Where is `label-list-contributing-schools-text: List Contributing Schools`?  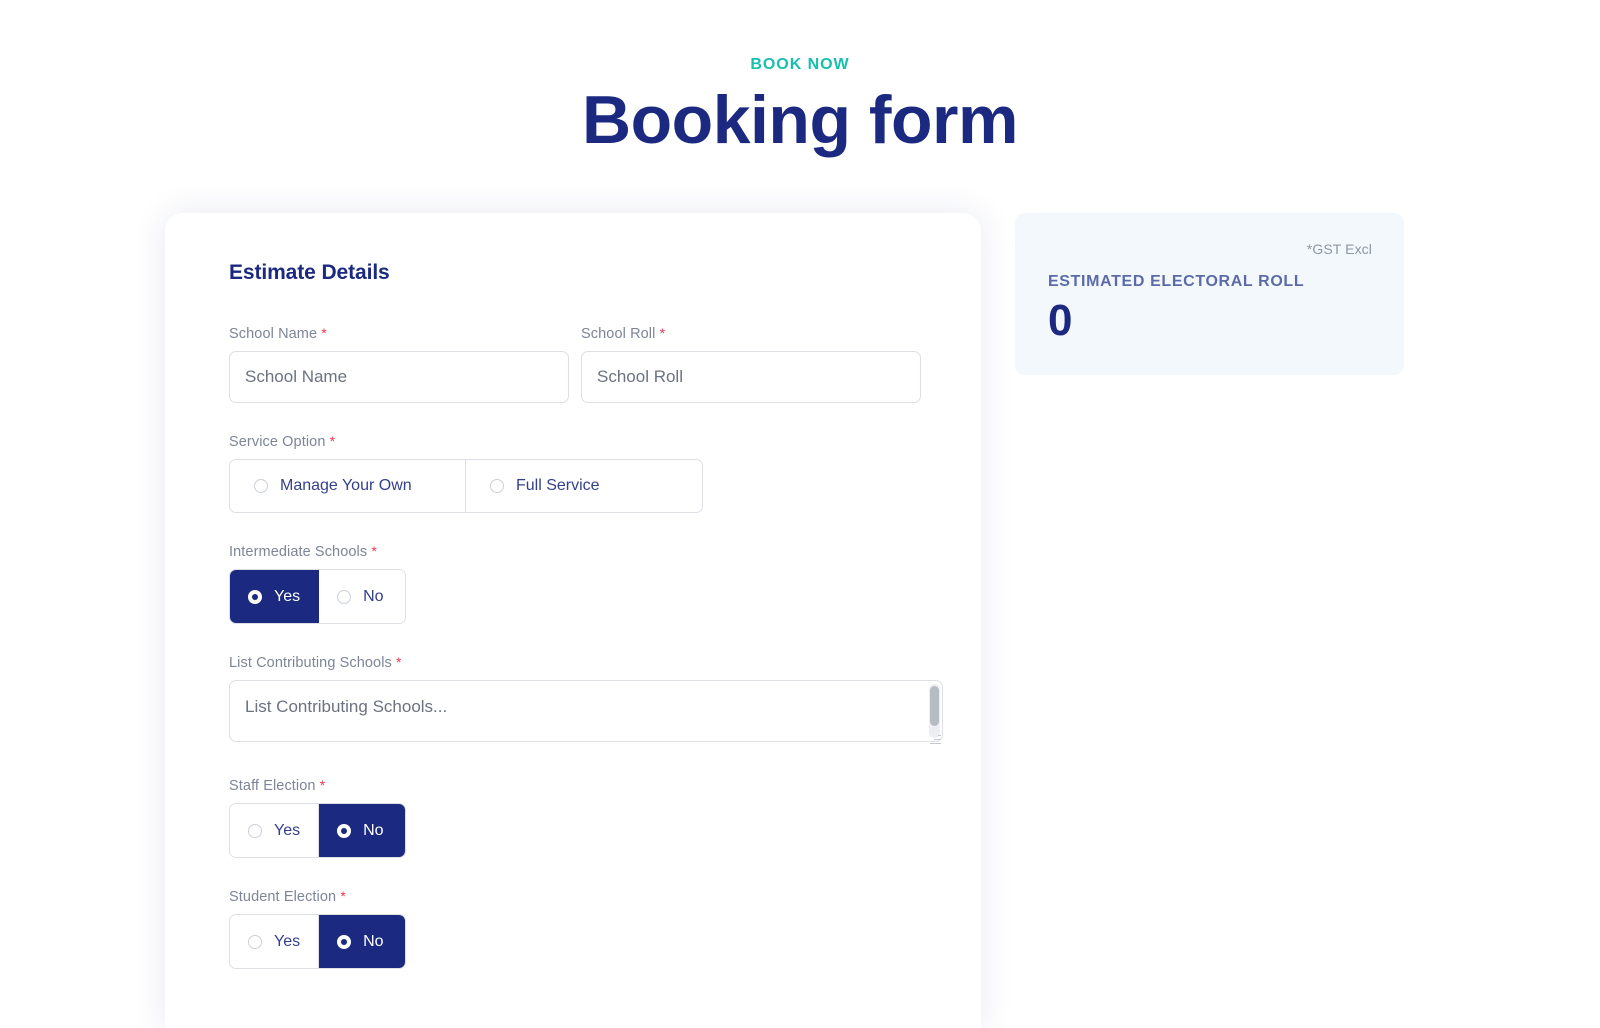
label-list-contributing-schools-text: List Contributing Schools is located at coordinates (310, 663).